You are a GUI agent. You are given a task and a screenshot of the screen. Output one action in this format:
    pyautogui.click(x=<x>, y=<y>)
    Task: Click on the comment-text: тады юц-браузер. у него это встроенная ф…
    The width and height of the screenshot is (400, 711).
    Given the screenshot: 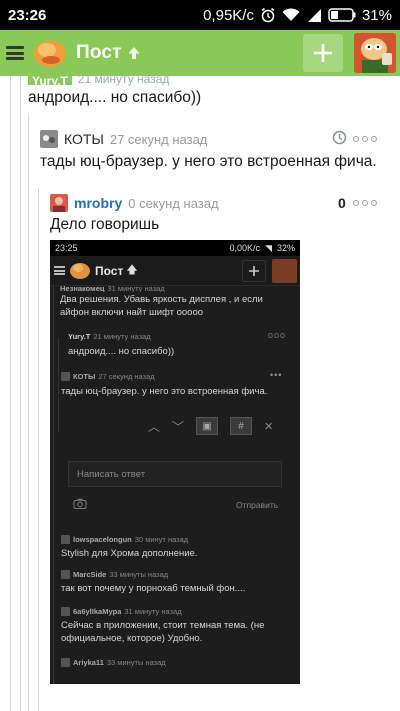 What is the action you would take?
    pyautogui.click(x=208, y=161)
    